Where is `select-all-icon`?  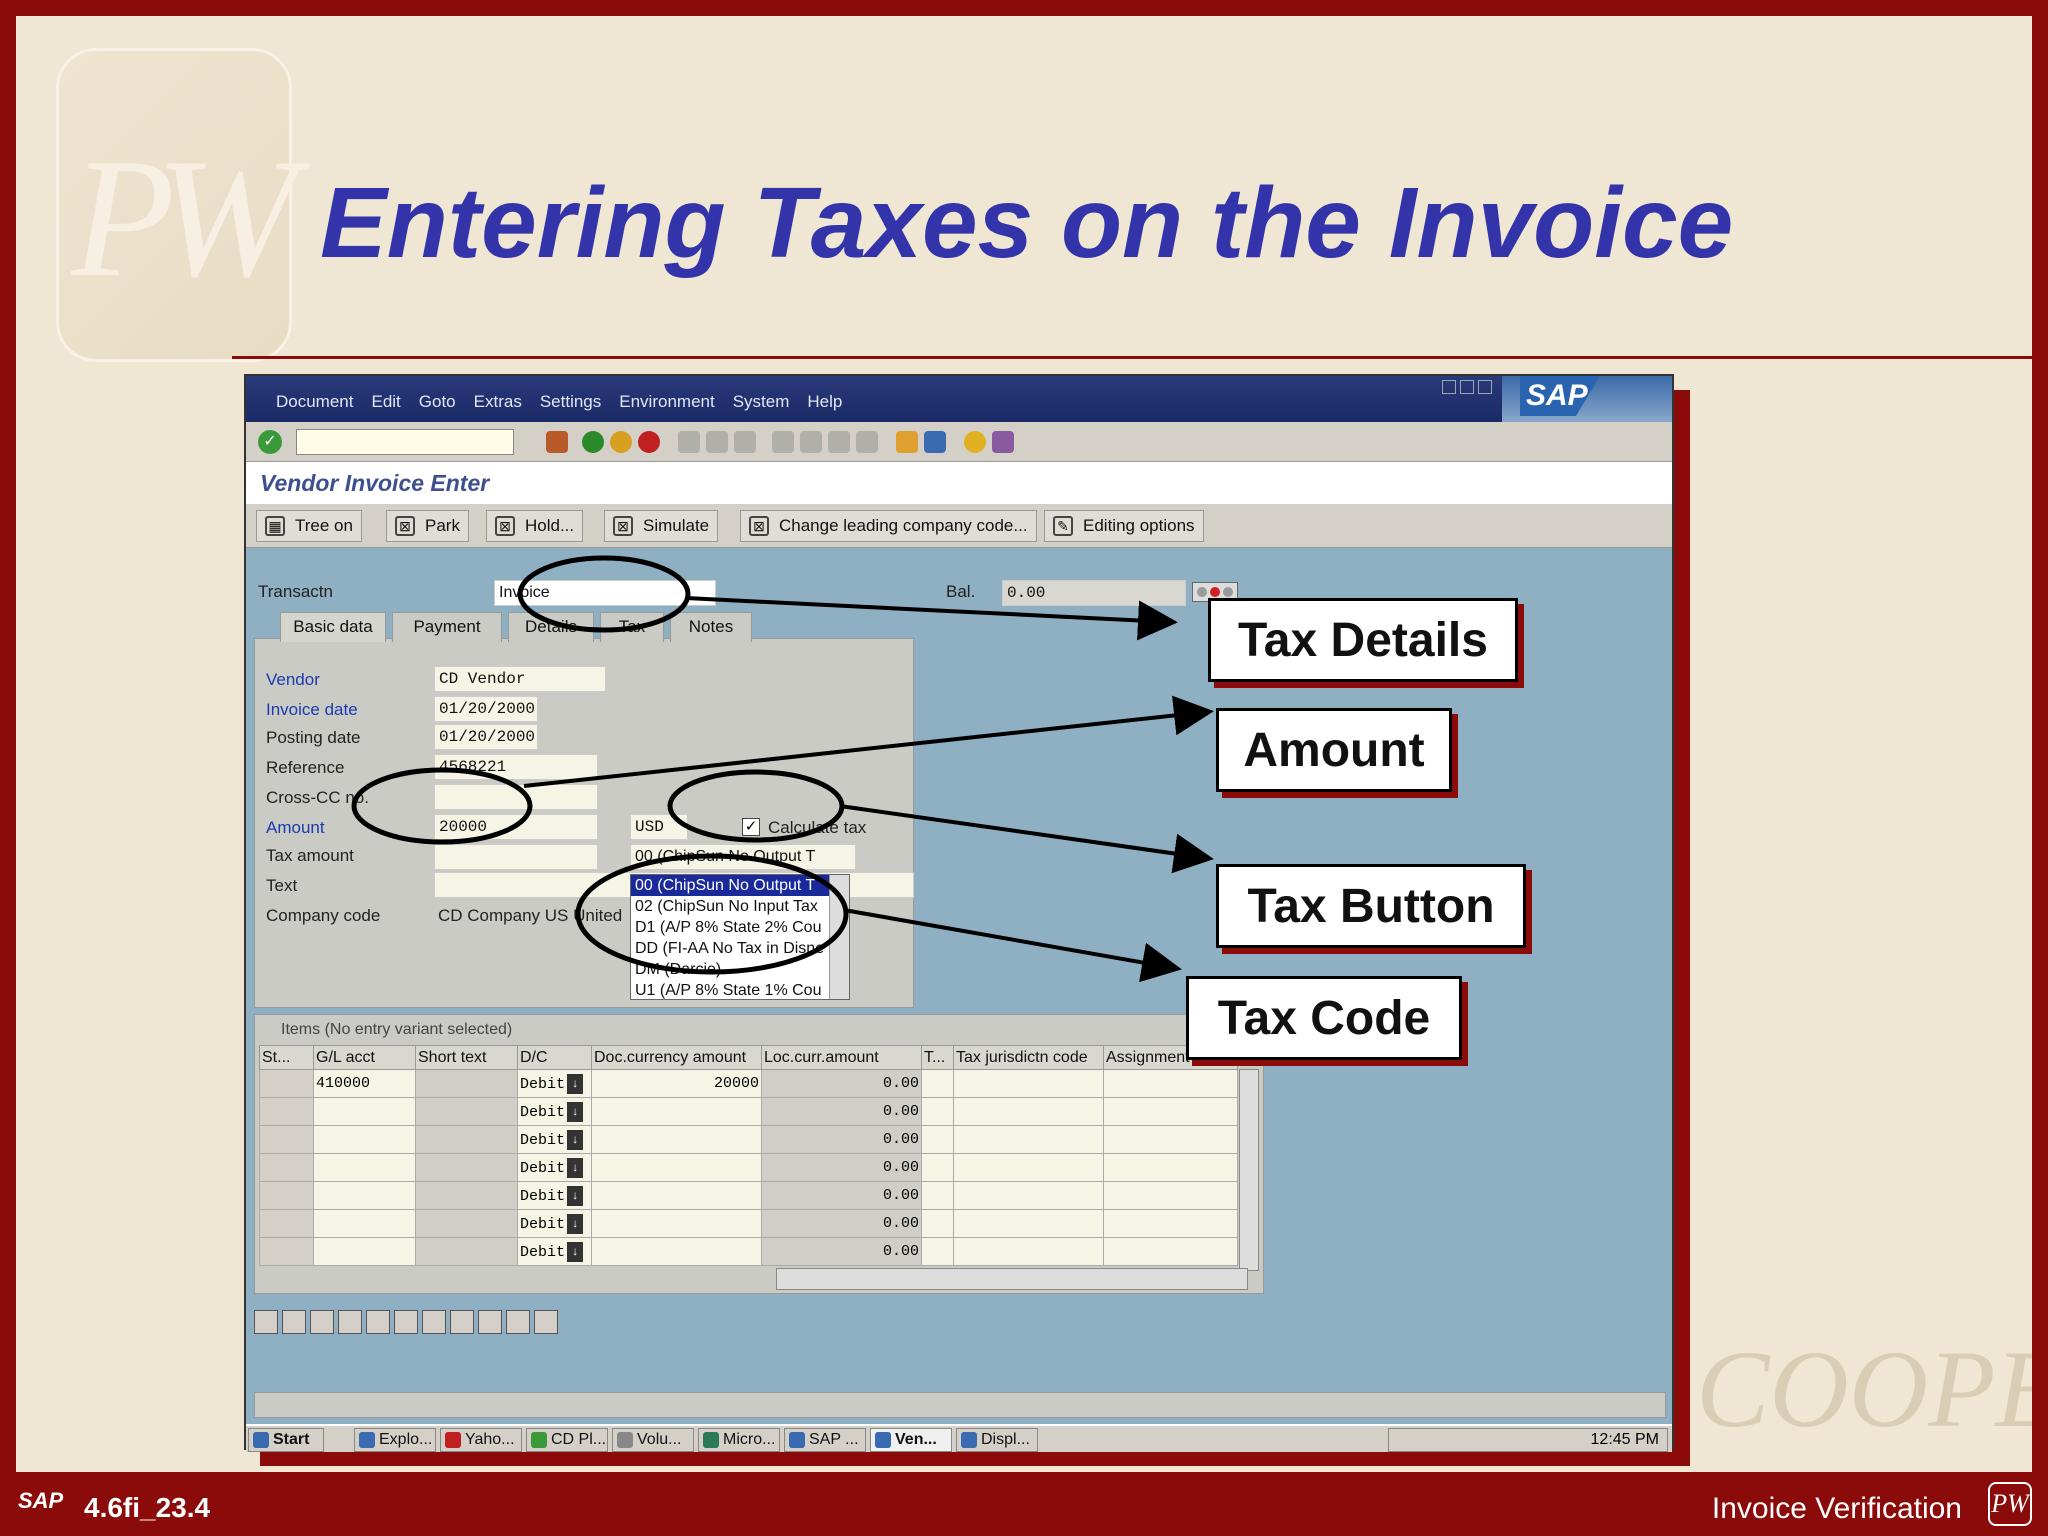
select-all-icon is located at coordinates (294, 1322).